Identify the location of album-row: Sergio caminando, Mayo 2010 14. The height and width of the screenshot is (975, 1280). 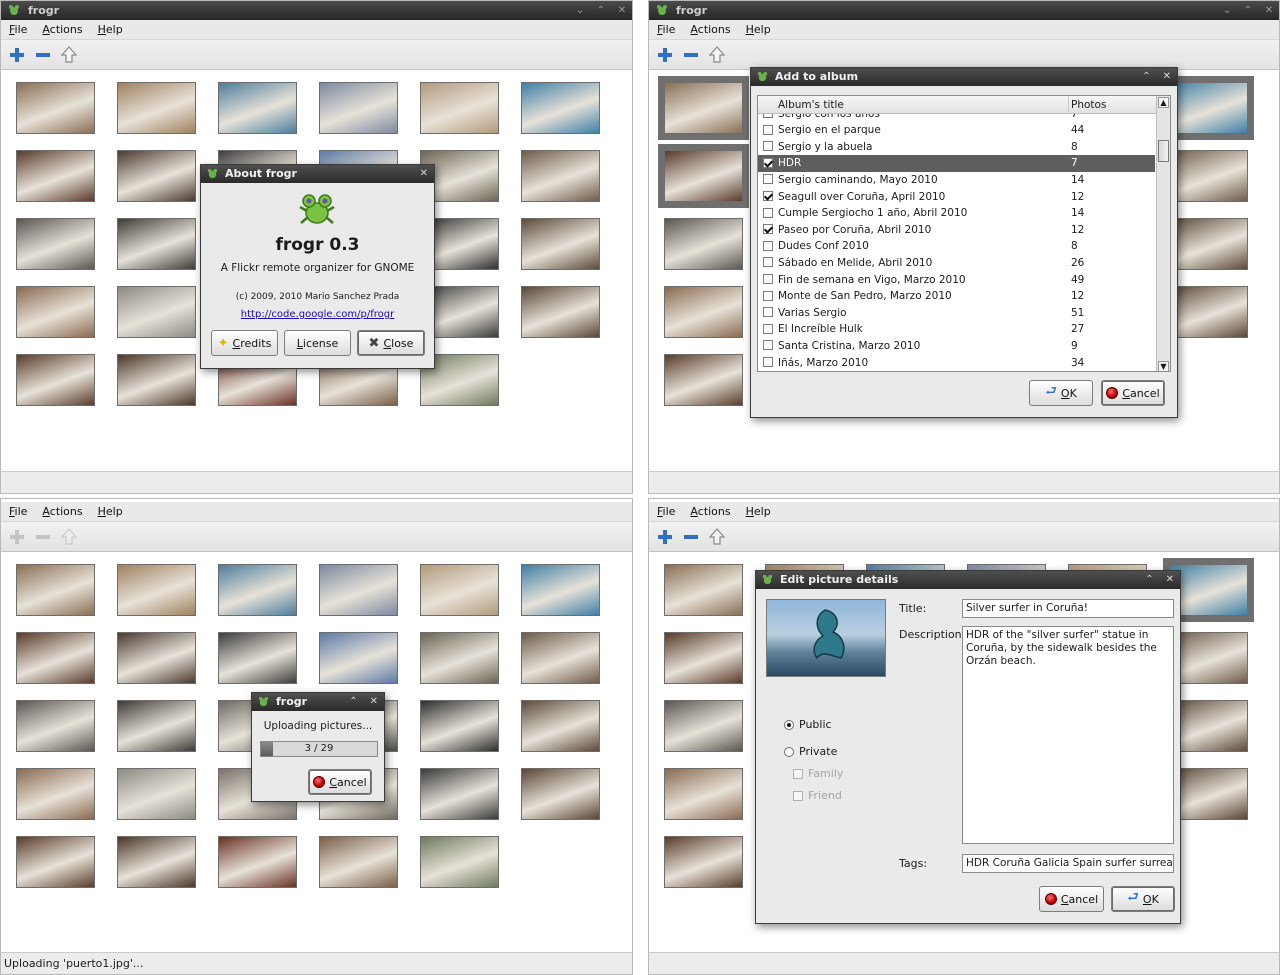
(956, 179).